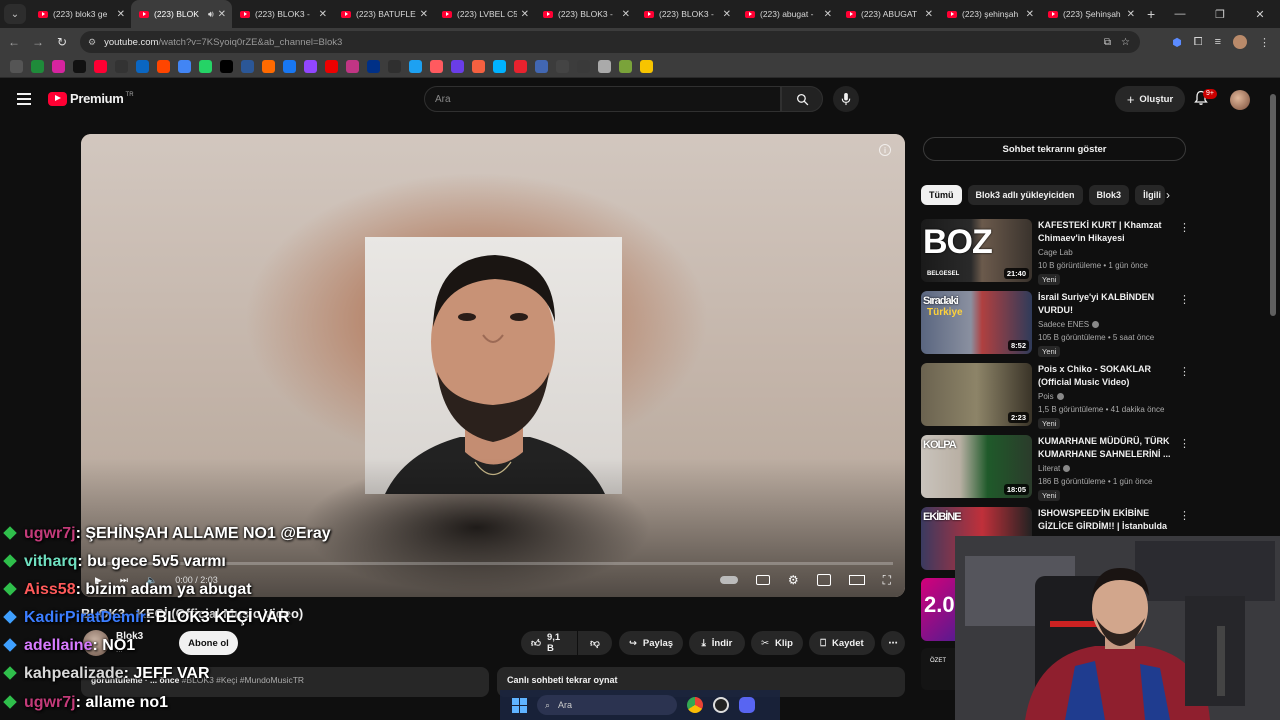  Describe the element at coordinates (887, 580) in the screenshot. I see `fullscreen-icon: ⛶` at that location.